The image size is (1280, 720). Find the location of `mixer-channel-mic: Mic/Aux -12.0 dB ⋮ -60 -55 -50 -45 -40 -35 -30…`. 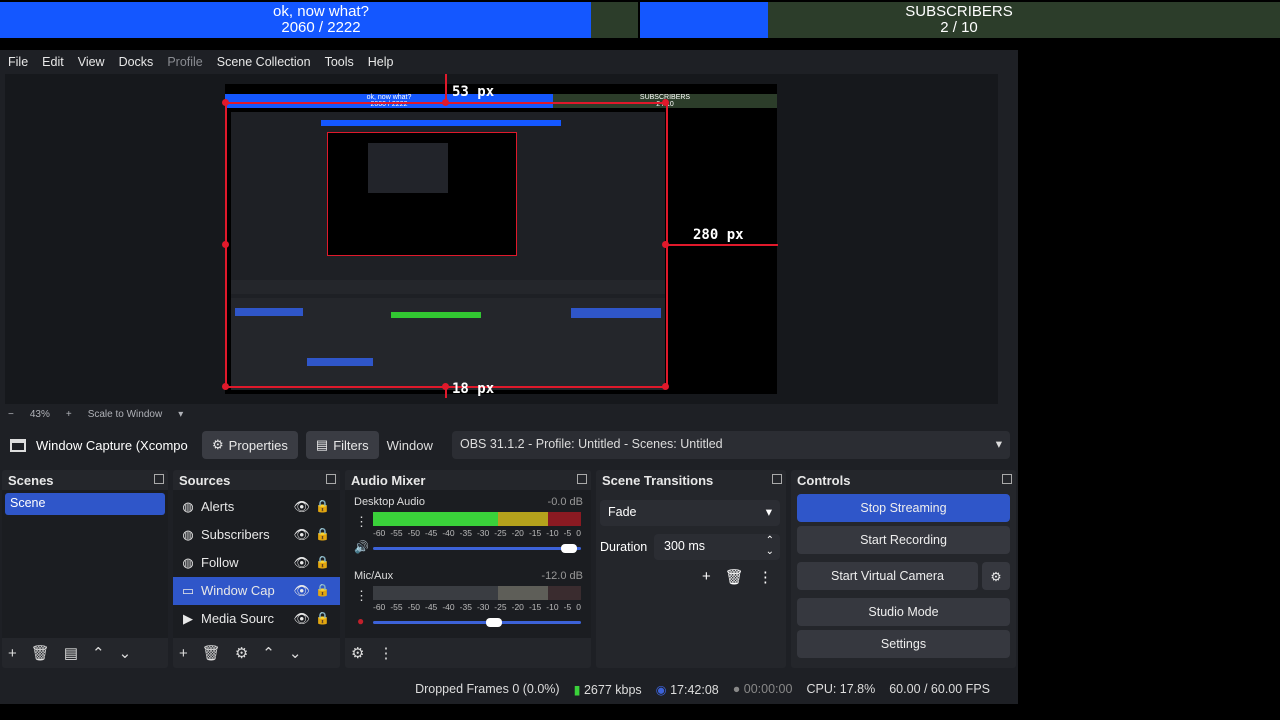

mixer-channel-mic: Mic/Aux -12.0 dB ⋮ -60 -55 -50 -45 -40 -35 -30… is located at coordinates (468, 605).